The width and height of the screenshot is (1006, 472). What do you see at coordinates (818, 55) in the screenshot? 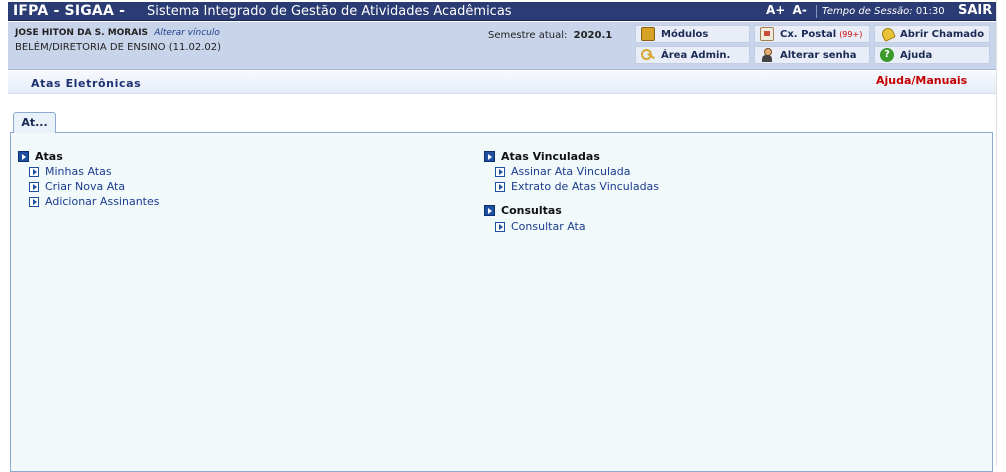
I see `alterar-senha-label: Alterar senha` at bounding box center [818, 55].